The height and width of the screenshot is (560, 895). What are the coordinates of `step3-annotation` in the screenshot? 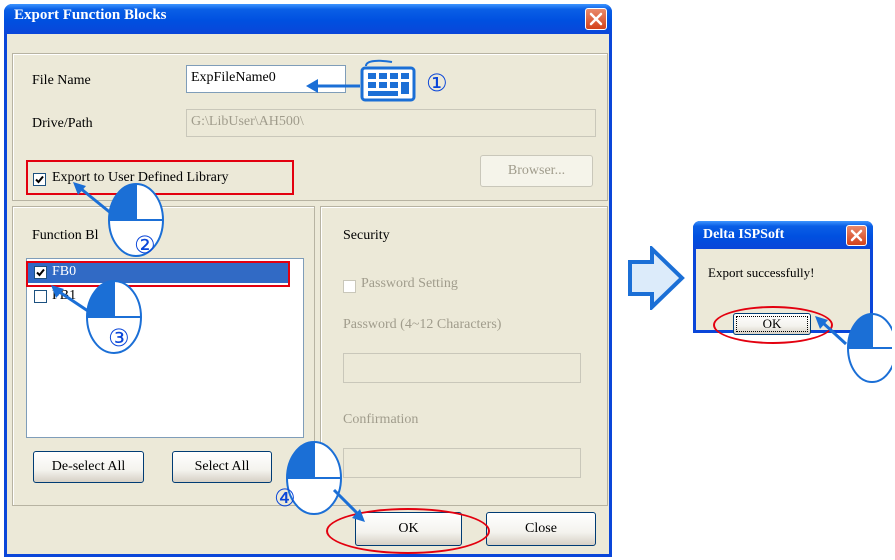 It's located at (96, 317).